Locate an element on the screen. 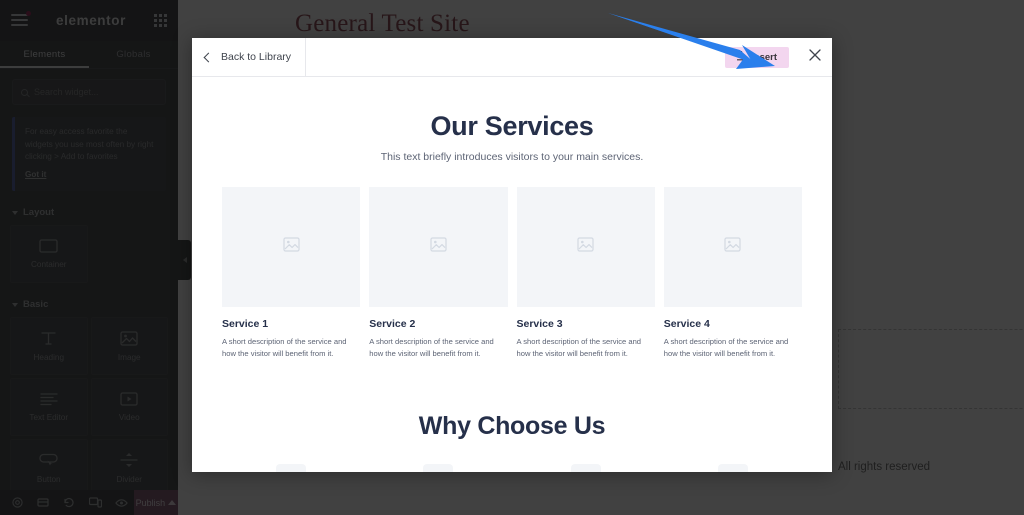 This screenshot has width=1024, height=515. insert-button: Insert is located at coordinates (757, 57).